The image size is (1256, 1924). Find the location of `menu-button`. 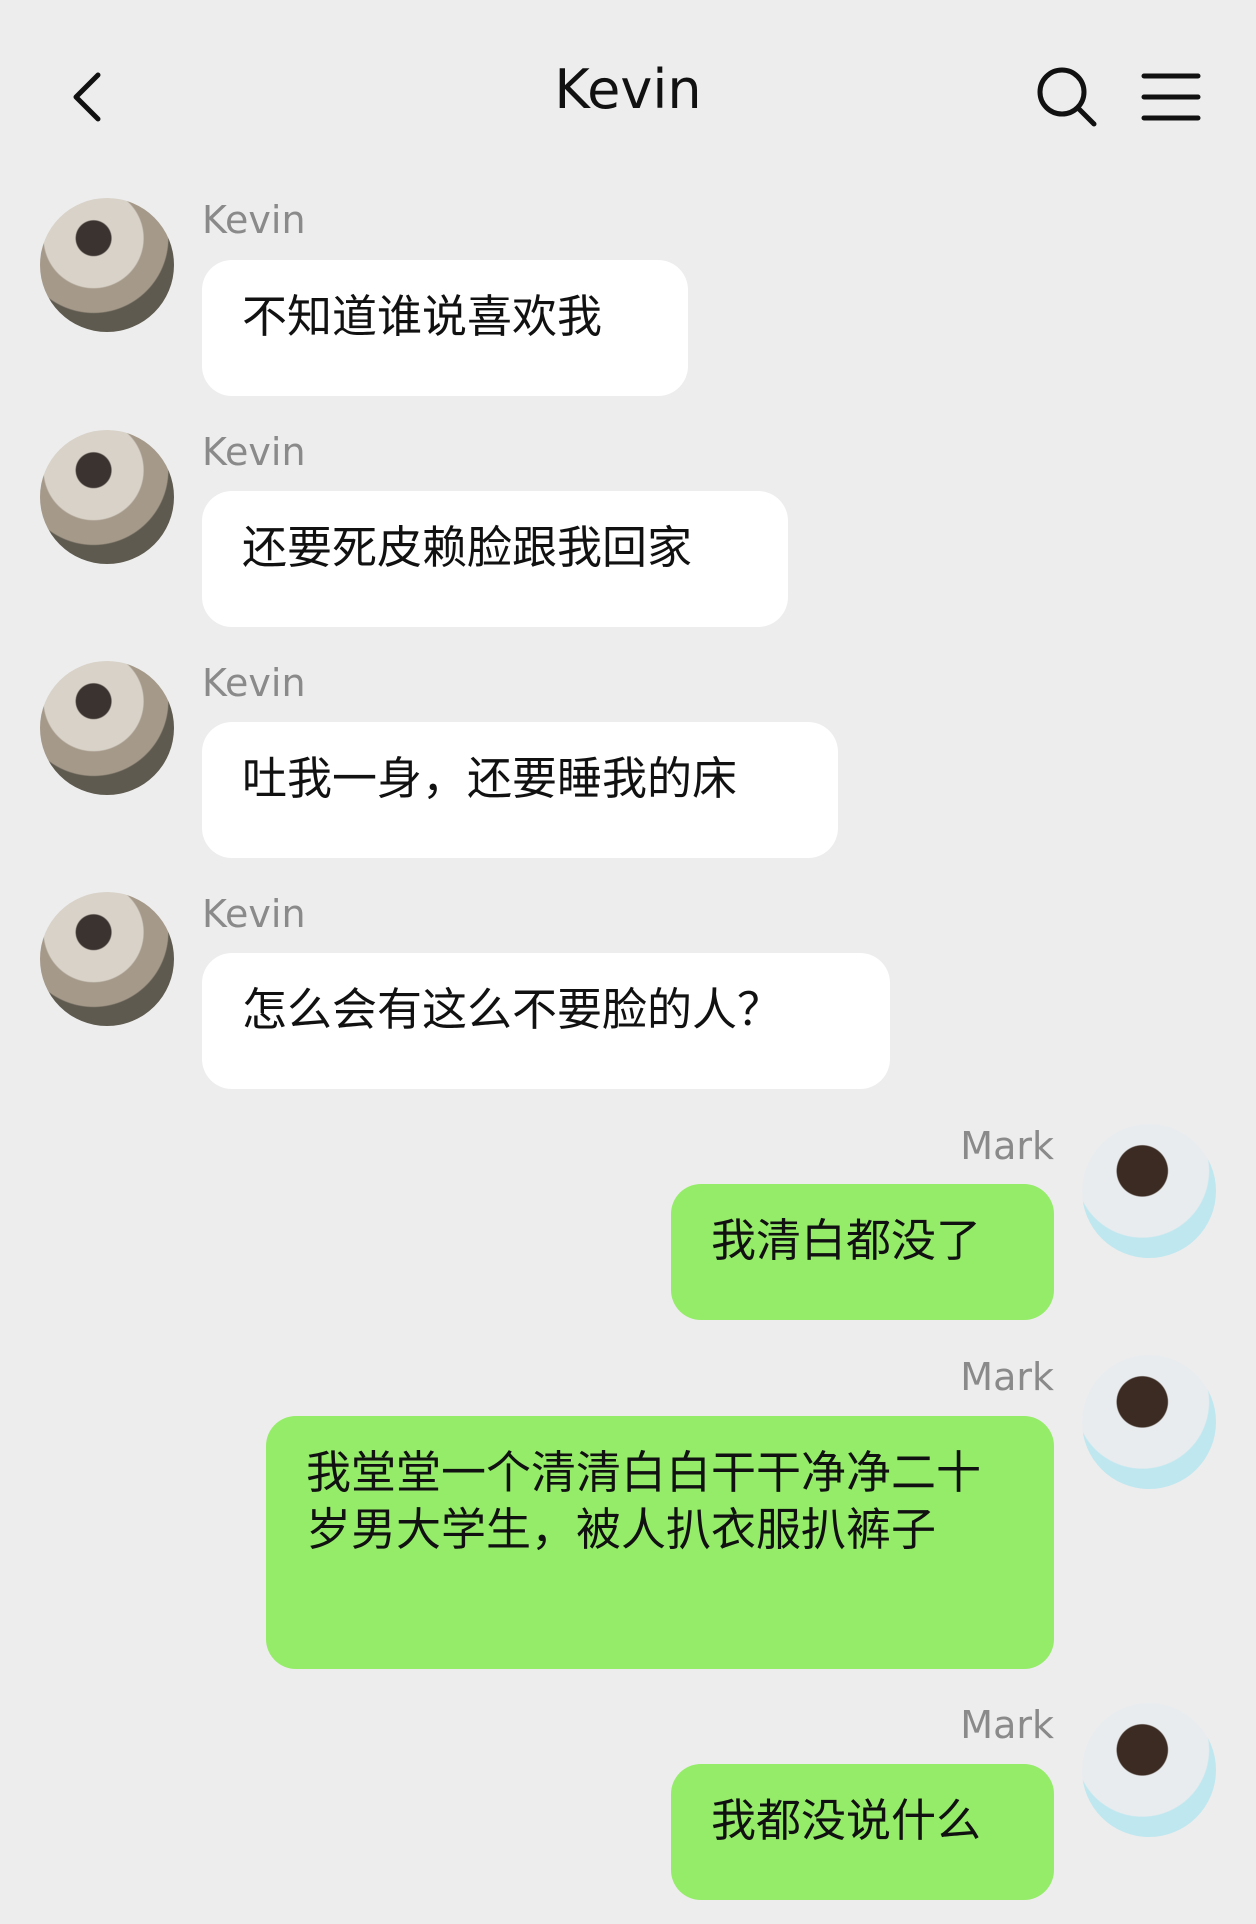

menu-button is located at coordinates (1171, 97).